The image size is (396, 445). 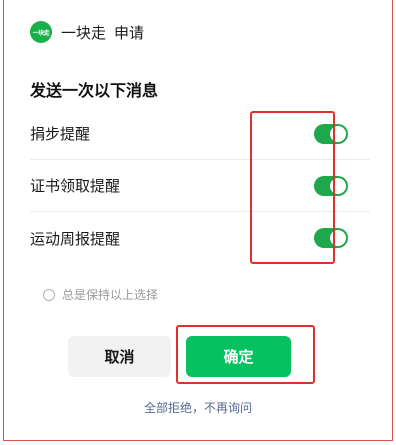 I want to click on cancel-button: 取消, so click(x=119, y=356).